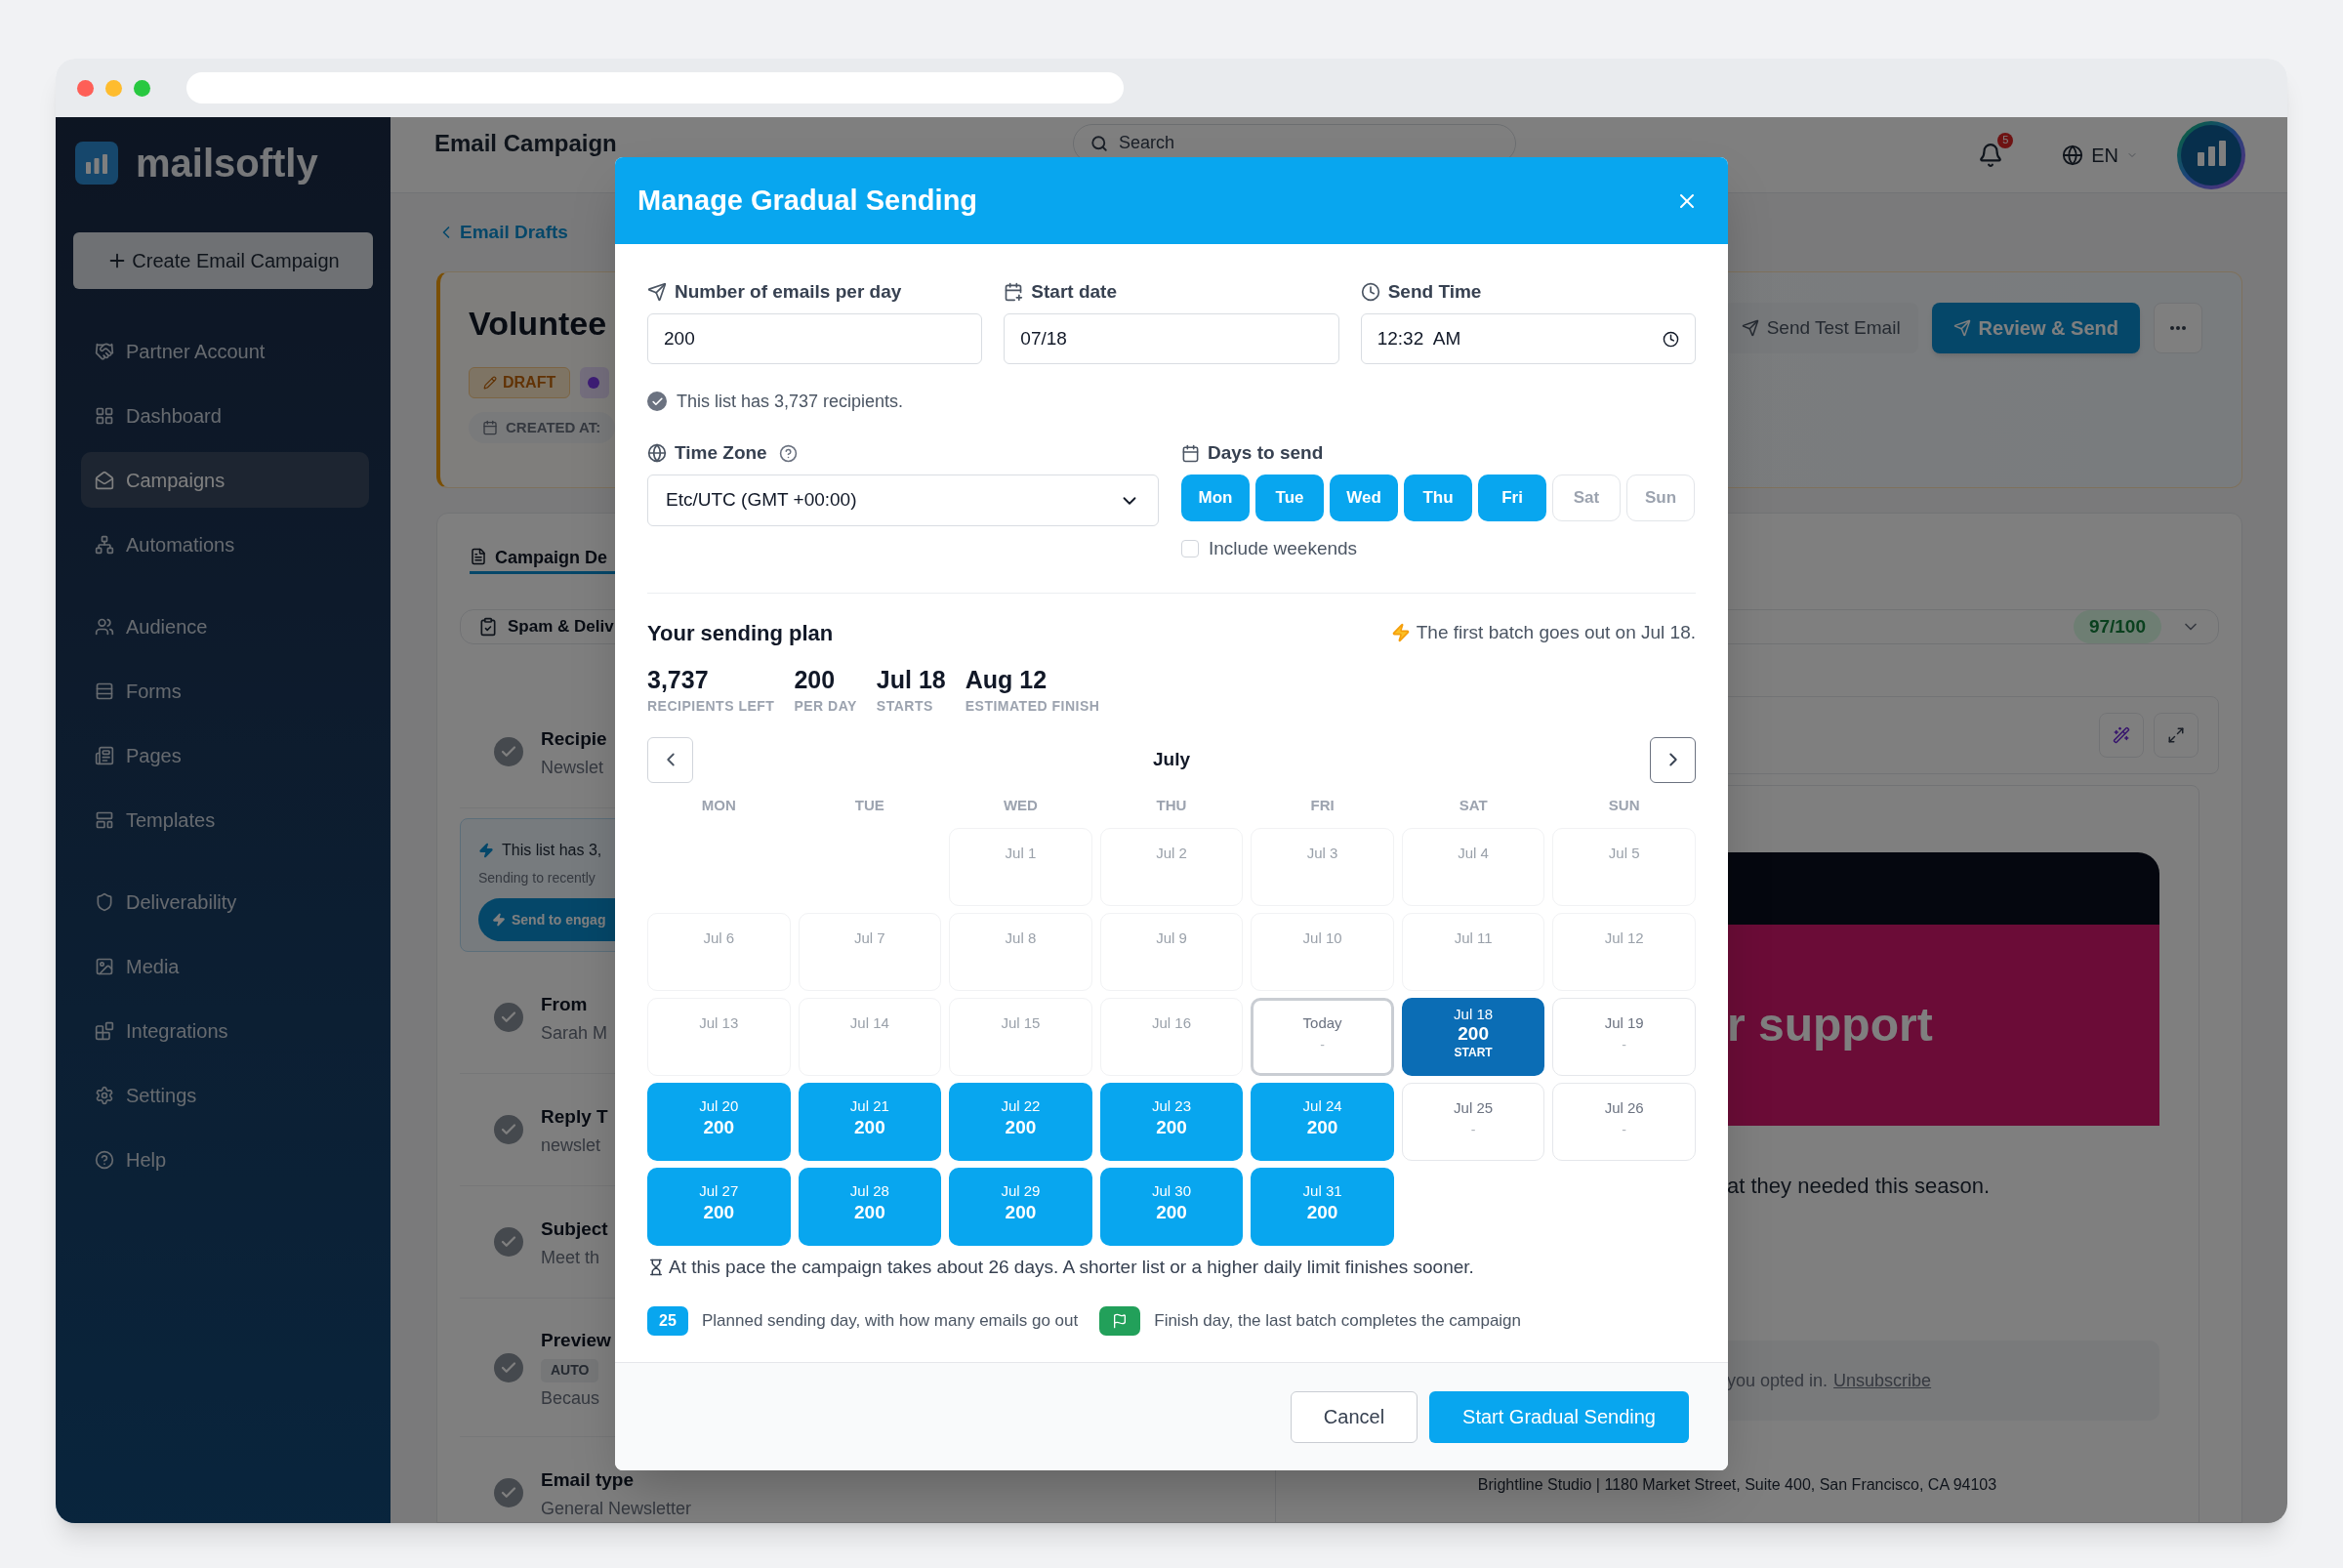  What do you see at coordinates (1473, 1052) in the screenshot?
I see `start-label: START` at bounding box center [1473, 1052].